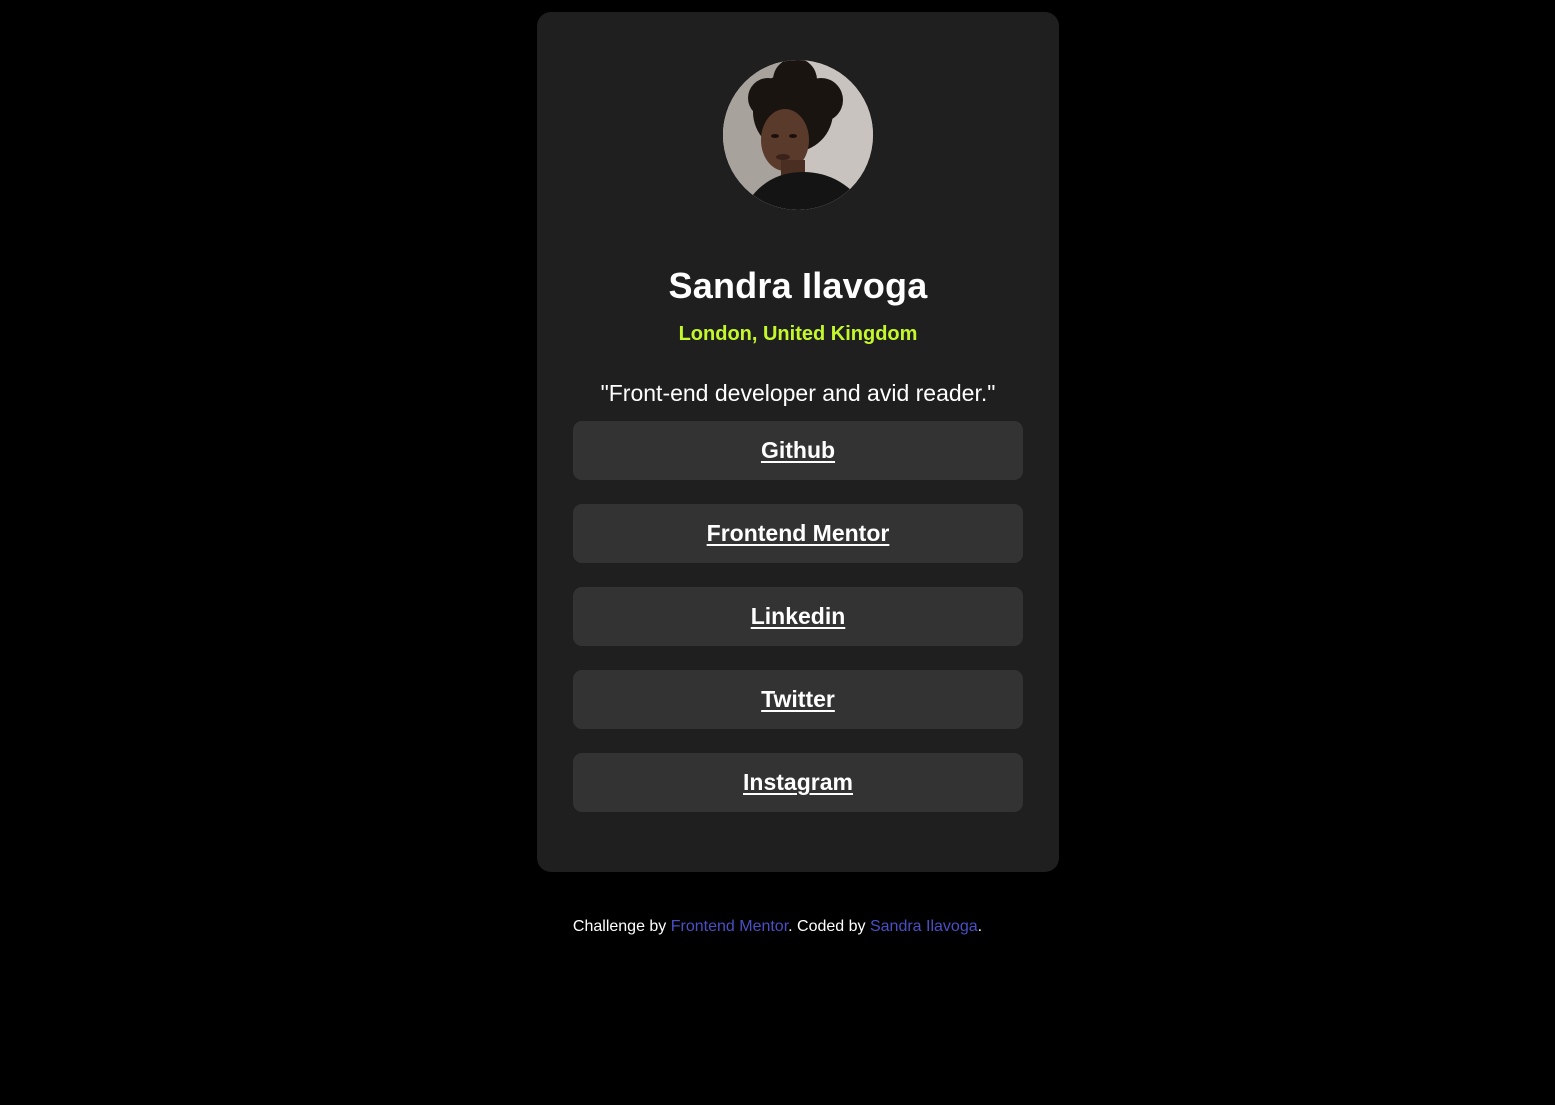  I want to click on twitter-link: Twitter, so click(798, 699).